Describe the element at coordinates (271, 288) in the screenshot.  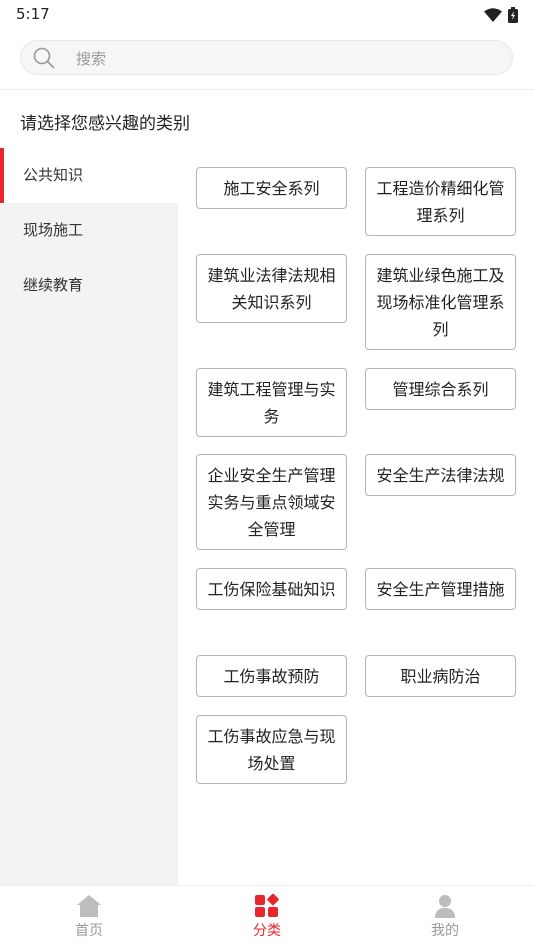
I see `category-button: 建筑业法律法规相关知识系列` at that location.